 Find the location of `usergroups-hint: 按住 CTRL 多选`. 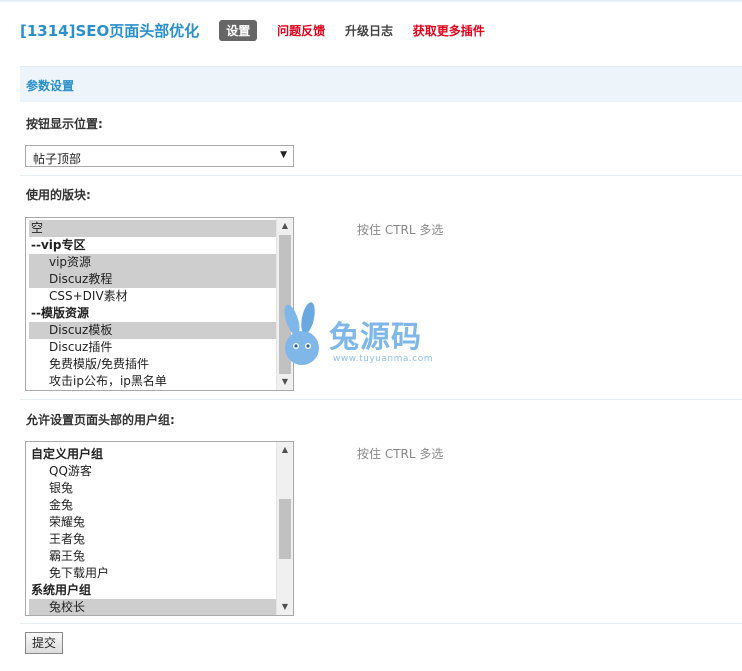

usergroups-hint: 按住 CTRL 多选 is located at coordinates (400, 454).